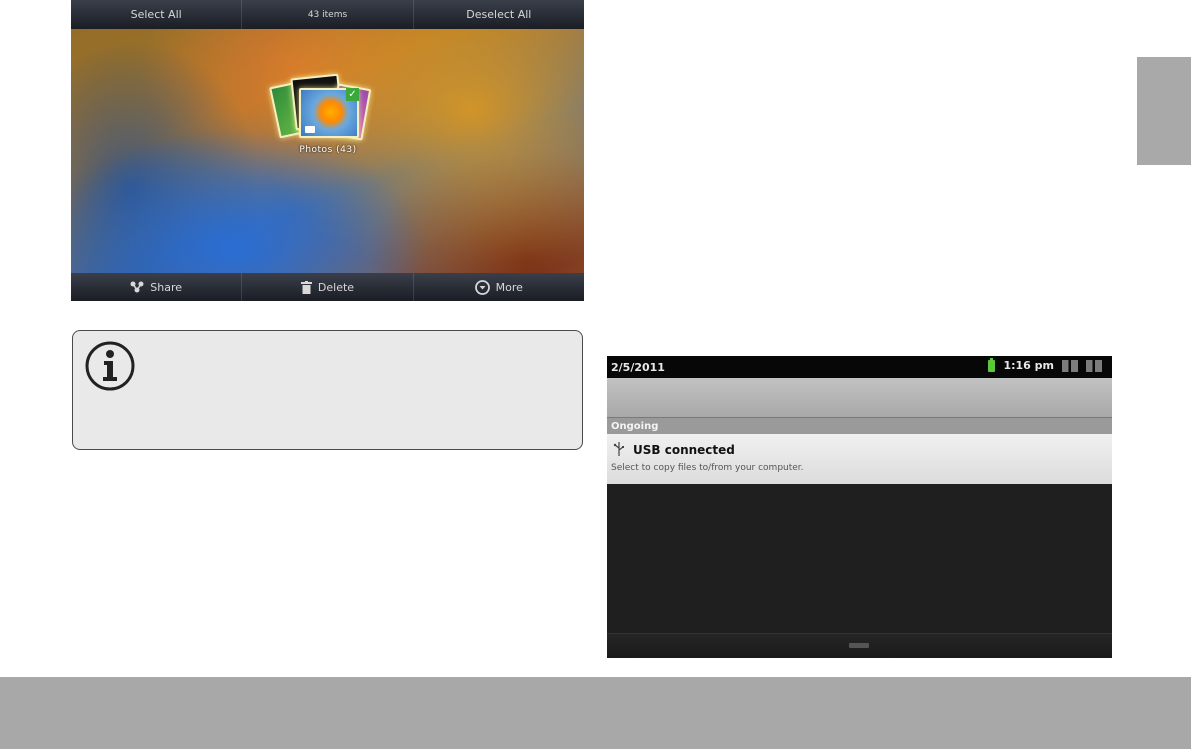 The width and height of the screenshot is (1191, 749). What do you see at coordinates (859, 426) in the screenshot?
I see `ongoing-section-header: Ongoing` at bounding box center [859, 426].